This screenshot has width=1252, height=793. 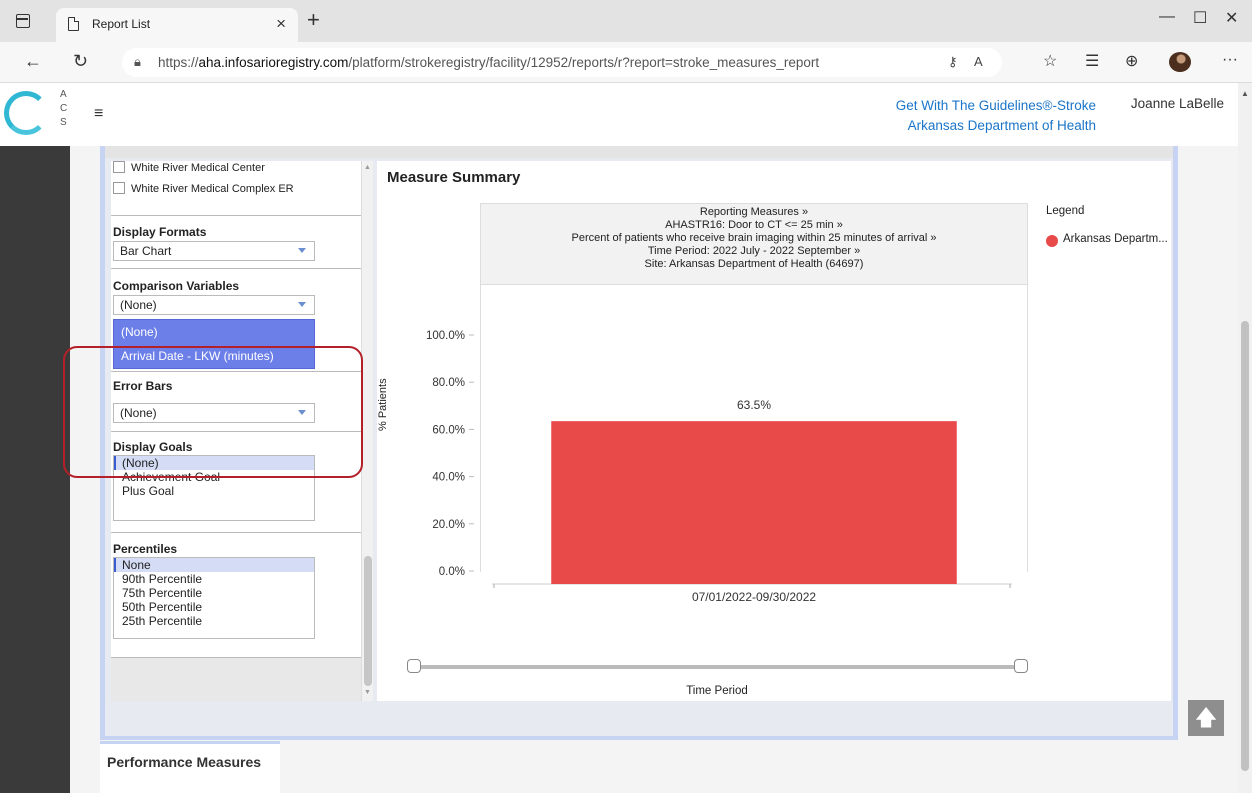 What do you see at coordinates (176, 286) in the screenshot?
I see `comparison-variables-label: Comparison Variables` at bounding box center [176, 286].